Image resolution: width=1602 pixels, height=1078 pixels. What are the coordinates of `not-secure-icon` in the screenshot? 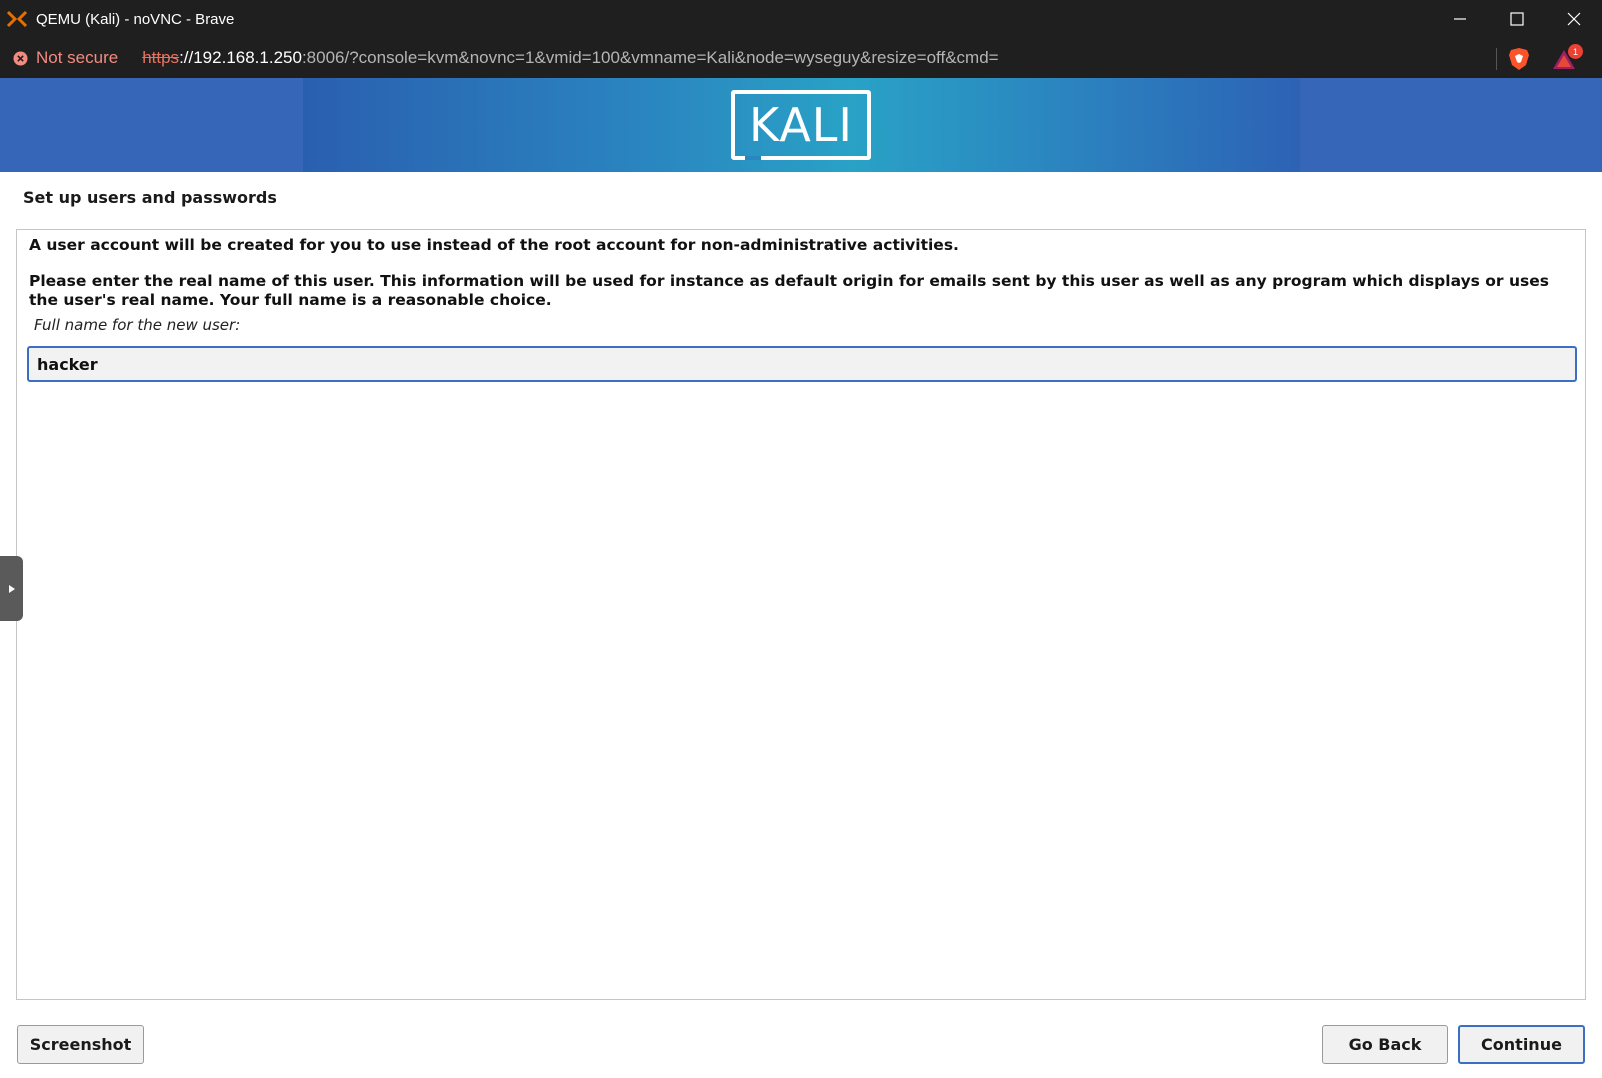 It's located at (20, 58).